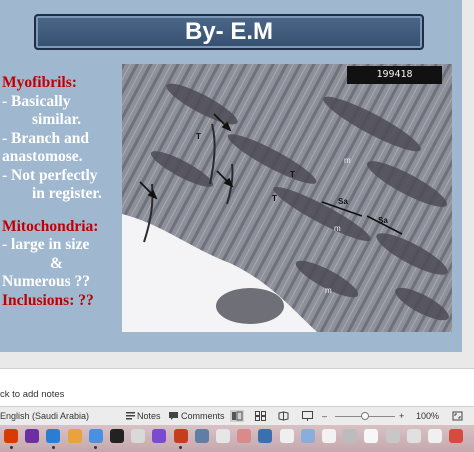 This screenshot has height=452, width=474. Describe the element at coordinates (203, 416) in the screenshot. I see `comments-button: Comments` at that location.